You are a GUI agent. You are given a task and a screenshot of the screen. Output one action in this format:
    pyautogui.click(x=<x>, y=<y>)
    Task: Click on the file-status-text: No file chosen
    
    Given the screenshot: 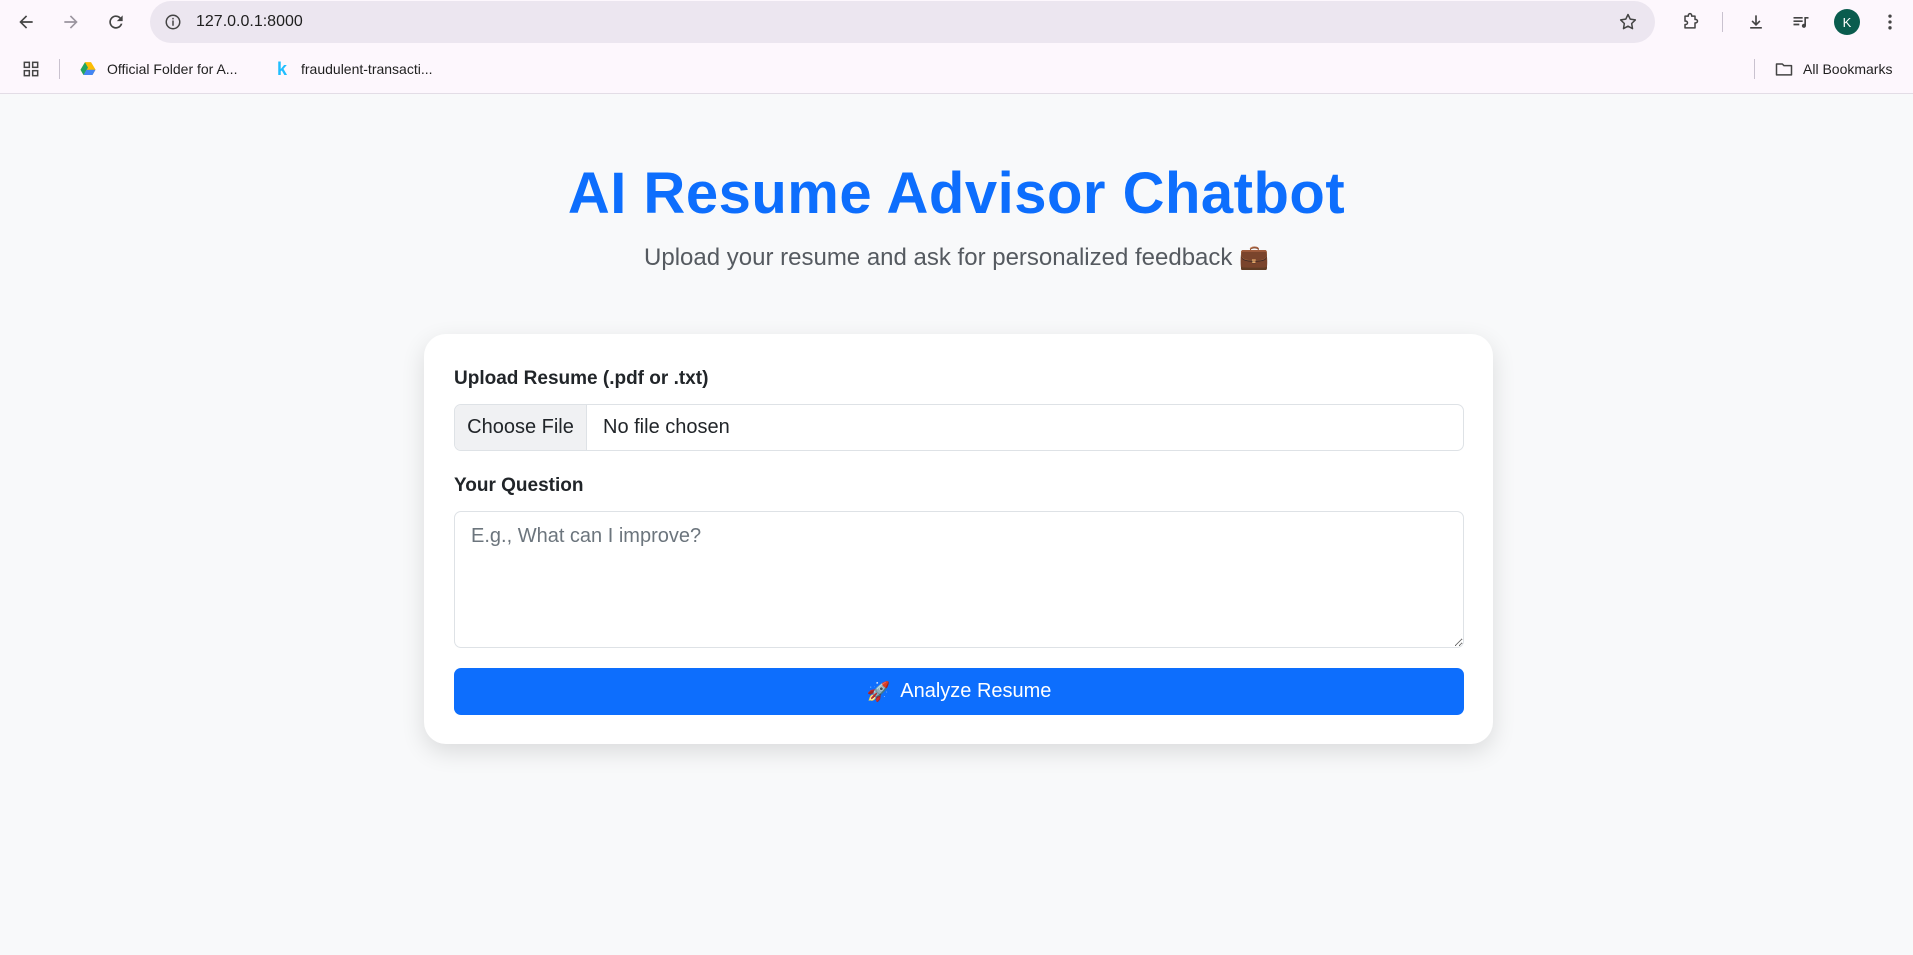 What is the action you would take?
    pyautogui.click(x=666, y=427)
    